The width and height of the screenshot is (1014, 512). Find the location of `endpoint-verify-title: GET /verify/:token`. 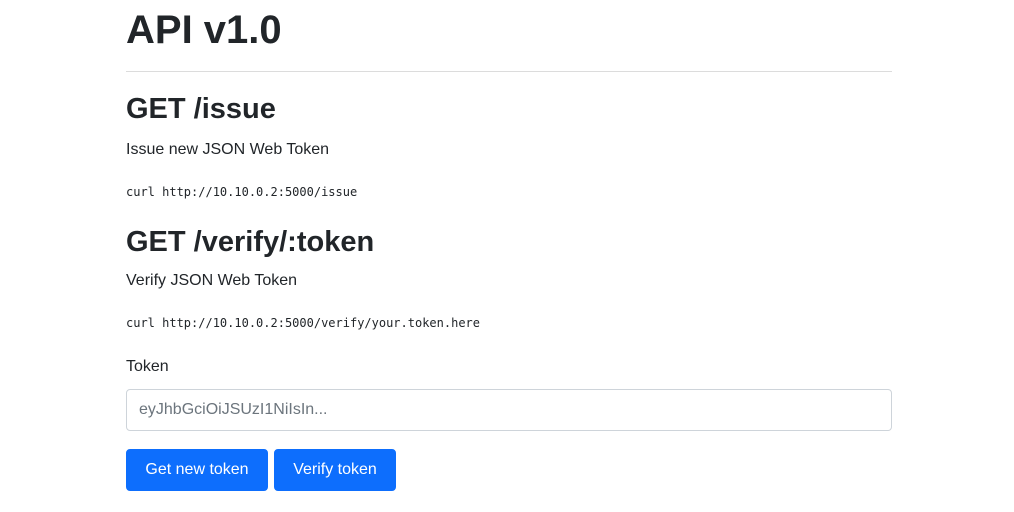

endpoint-verify-title: GET /verify/:token is located at coordinates (250, 242).